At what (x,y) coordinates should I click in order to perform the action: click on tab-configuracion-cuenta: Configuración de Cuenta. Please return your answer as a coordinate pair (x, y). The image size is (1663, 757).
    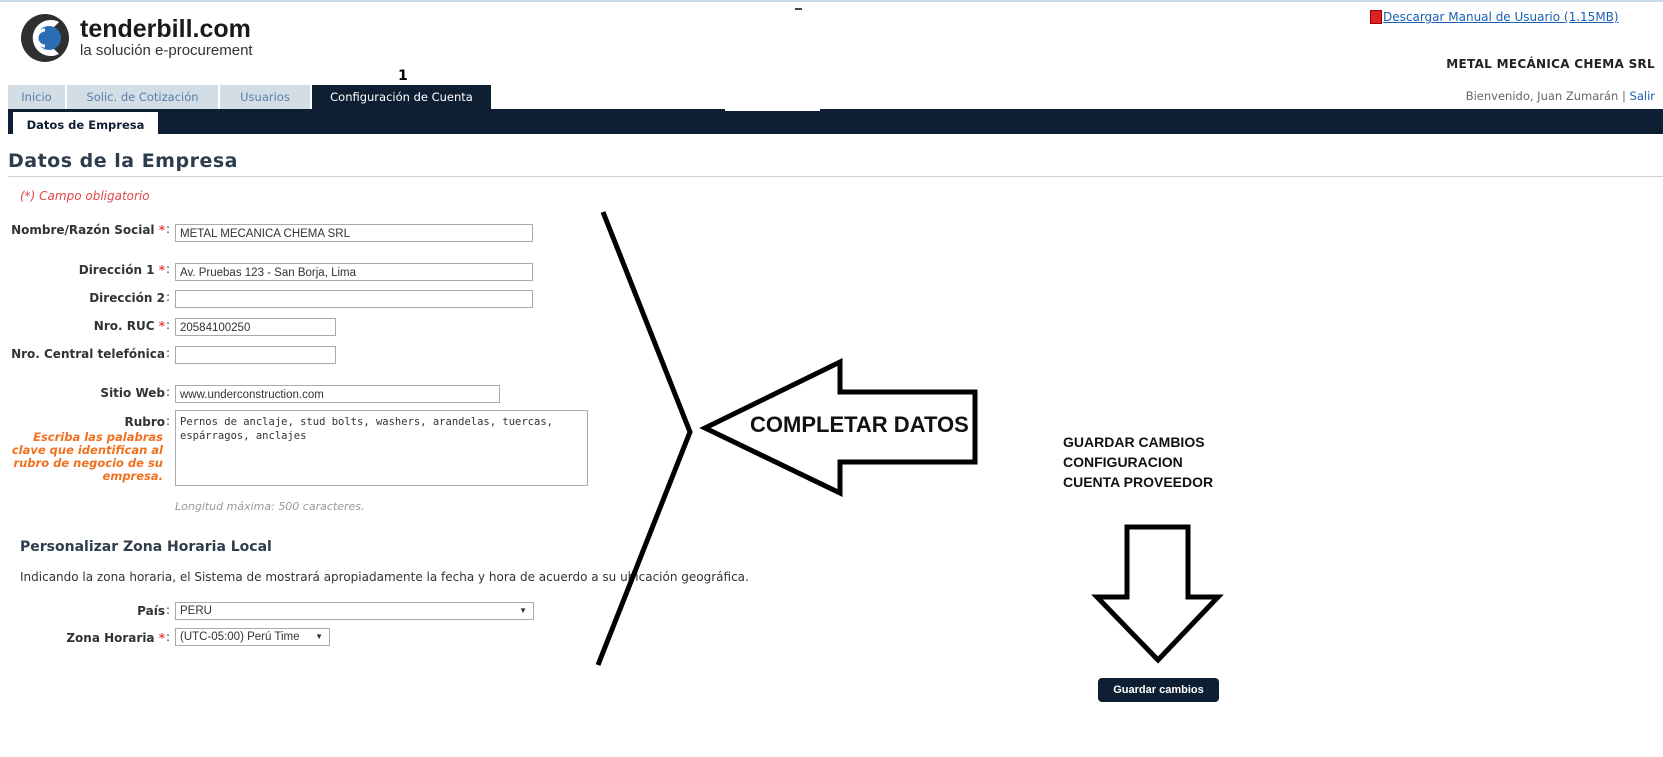
    Looking at the image, I should click on (401, 97).